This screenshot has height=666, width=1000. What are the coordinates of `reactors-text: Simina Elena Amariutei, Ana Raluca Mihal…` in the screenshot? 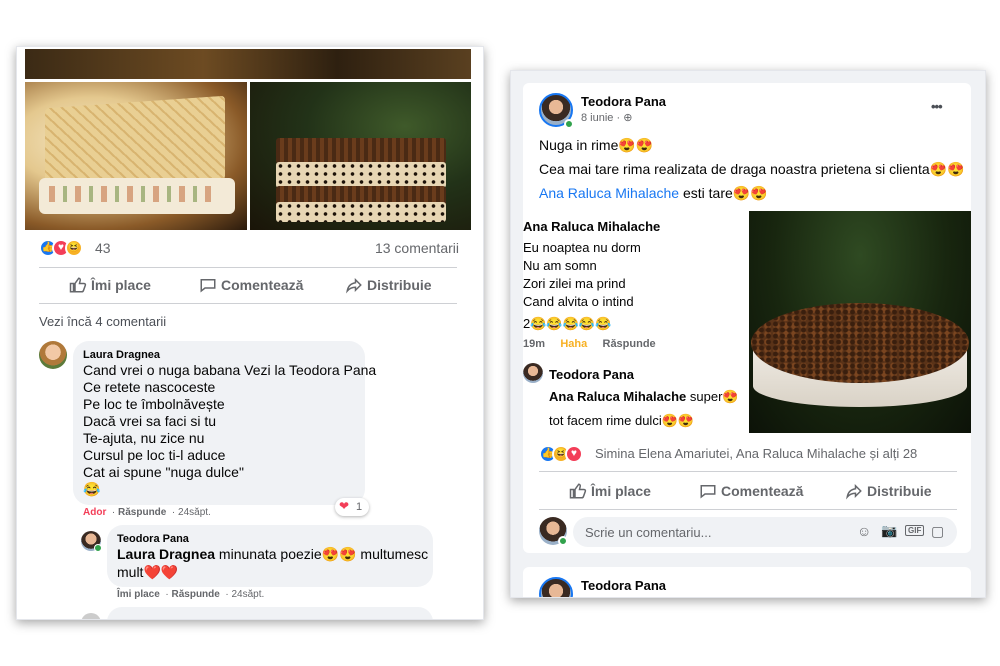 It's located at (756, 453).